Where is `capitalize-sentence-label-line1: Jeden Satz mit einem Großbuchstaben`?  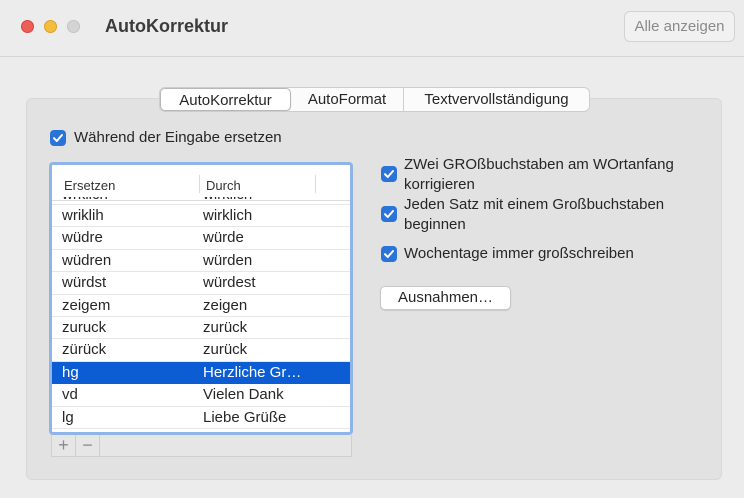
capitalize-sentence-label-line1: Jeden Satz mit einem Großbuchstaben is located at coordinates (534, 204).